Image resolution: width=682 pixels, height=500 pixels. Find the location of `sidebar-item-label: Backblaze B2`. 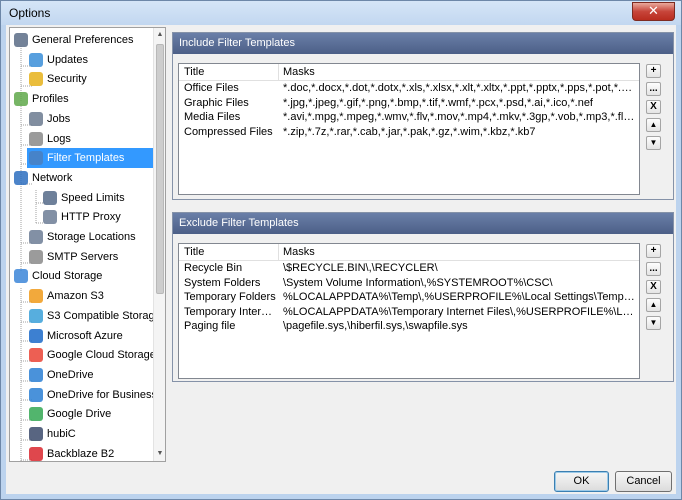

sidebar-item-label: Backblaze B2 is located at coordinates (81, 453).